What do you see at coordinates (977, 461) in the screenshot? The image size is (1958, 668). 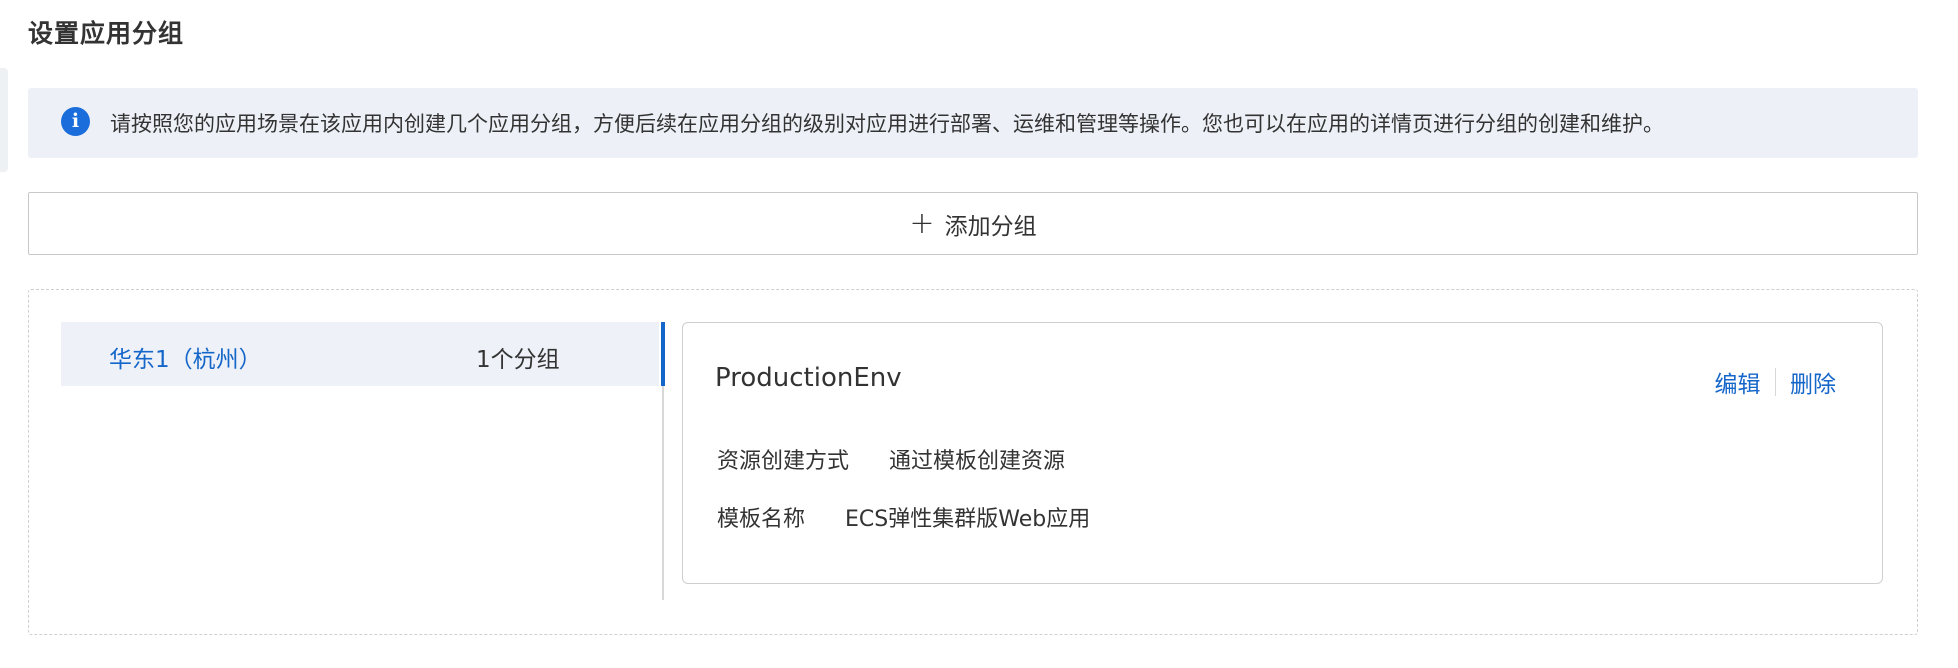 I see `field-value: 通过模板创建资源` at bounding box center [977, 461].